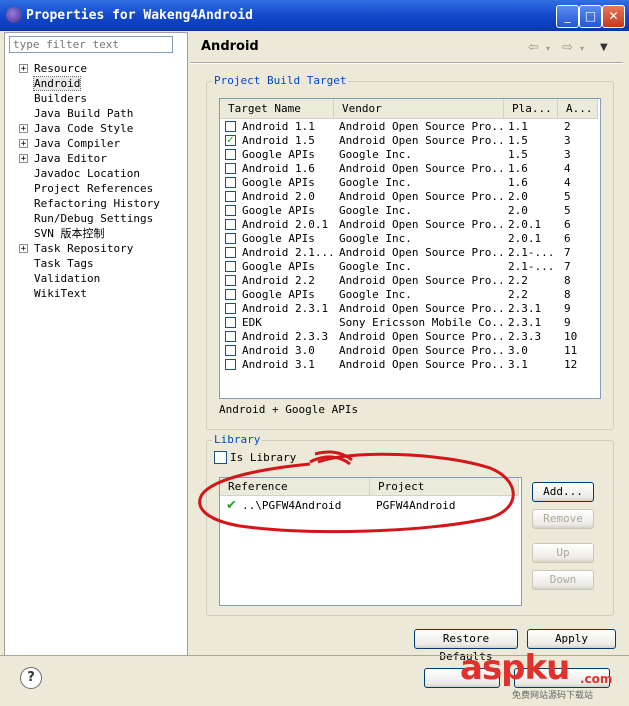  I want to click on tree-item: WikiText, so click(60, 293).